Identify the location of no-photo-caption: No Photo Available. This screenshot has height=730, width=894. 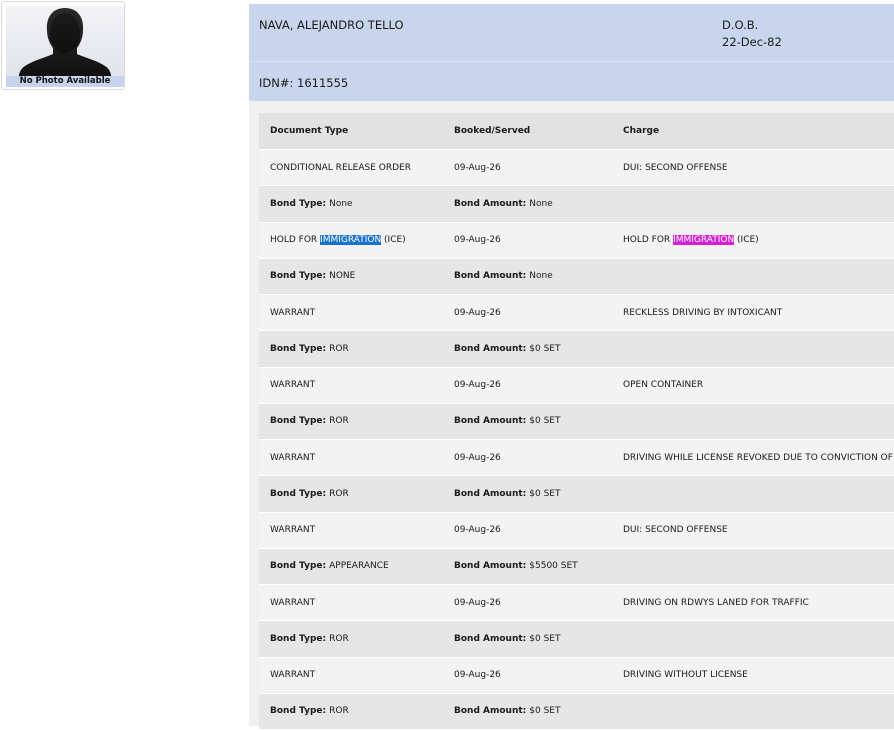
(65, 81).